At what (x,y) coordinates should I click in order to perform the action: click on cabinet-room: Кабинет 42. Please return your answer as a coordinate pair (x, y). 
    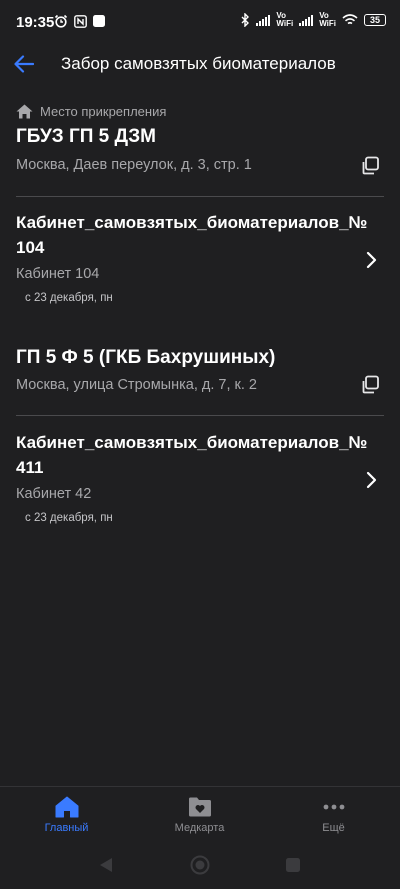
    Looking at the image, I should click on (54, 494).